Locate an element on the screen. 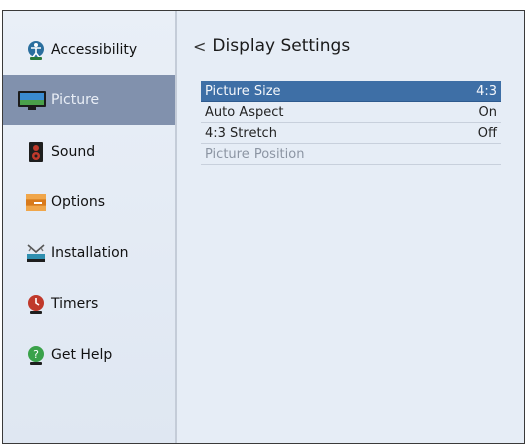  sidebar-item-picture: Picture is located at coordinates (89, 100).